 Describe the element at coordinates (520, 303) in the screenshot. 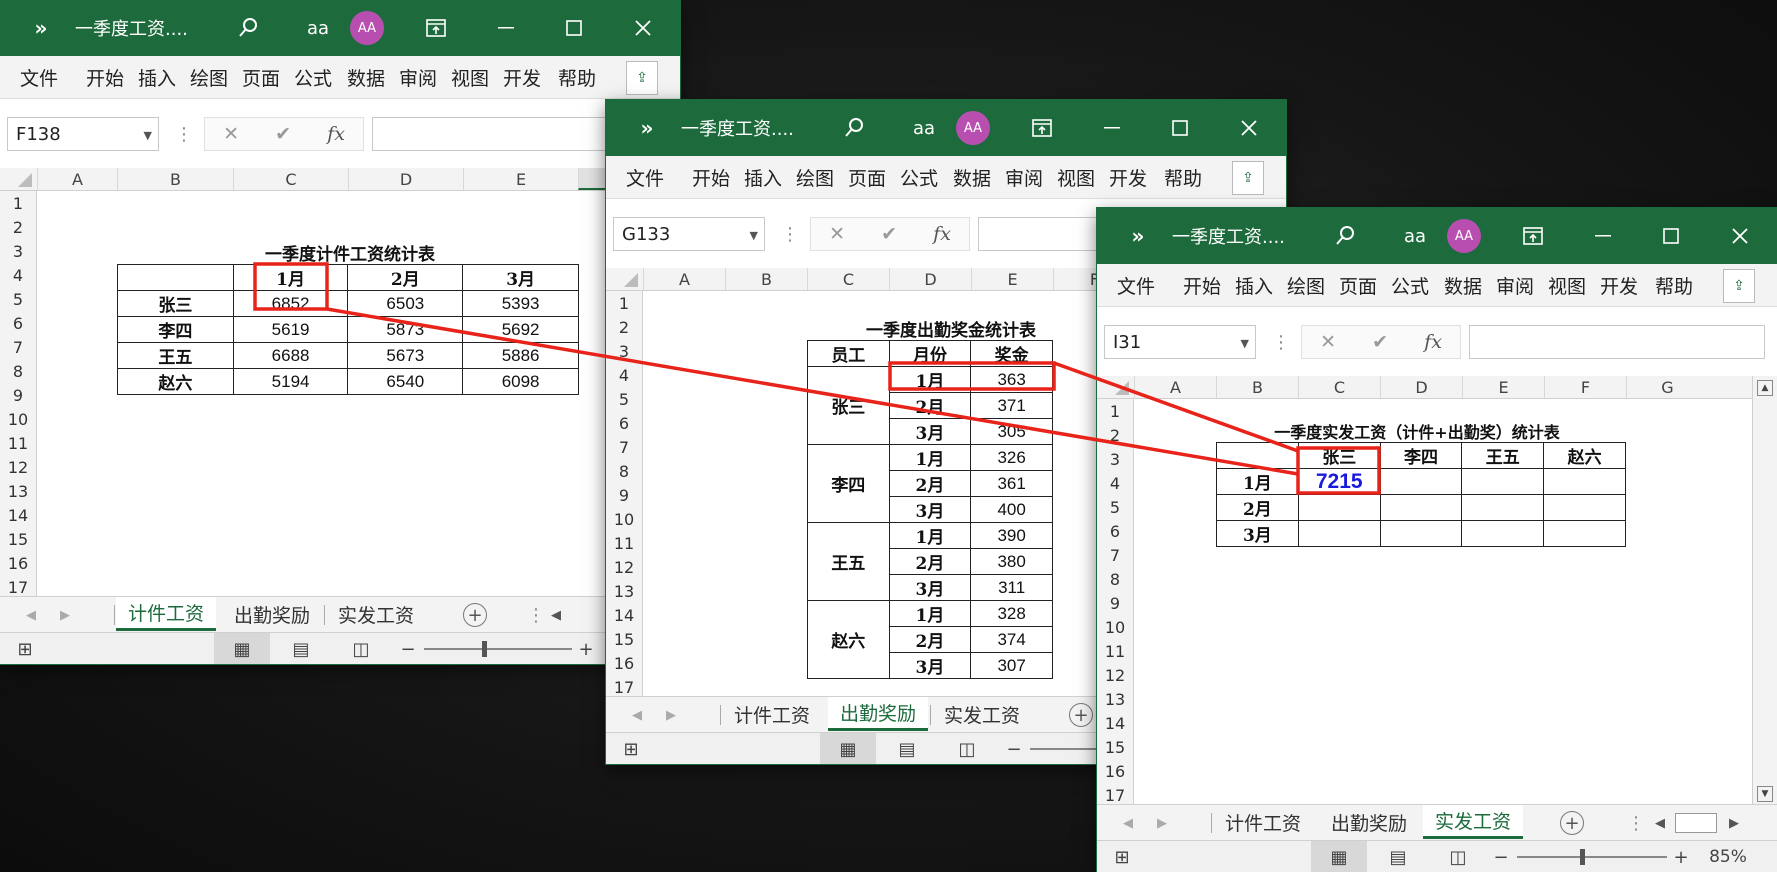

I see `table-cell: 5393` at that location.